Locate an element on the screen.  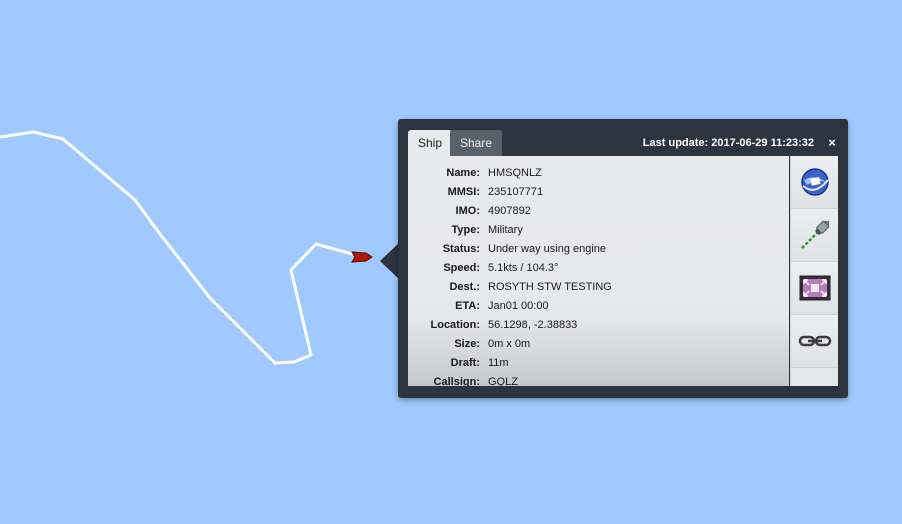
field-imo: IMO: 4907892 is located at coordinates (598, 211).